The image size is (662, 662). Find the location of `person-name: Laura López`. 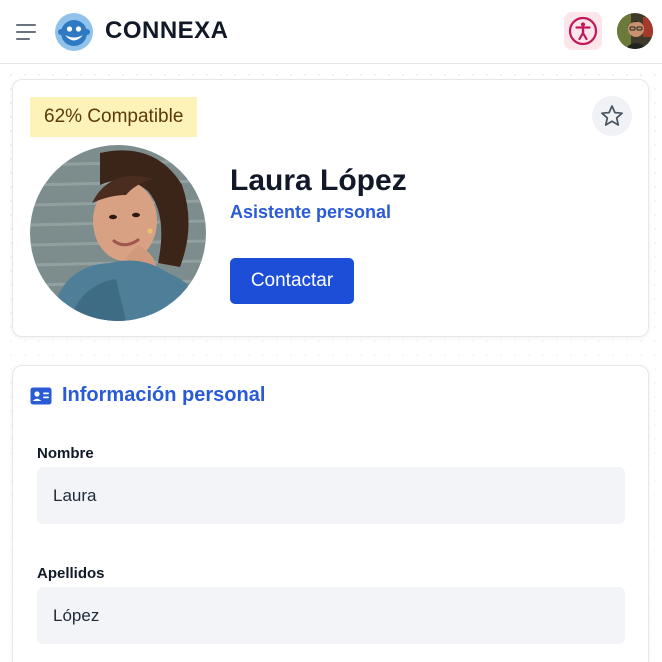

person-name: Laura López is located at coordinates (318, 180).